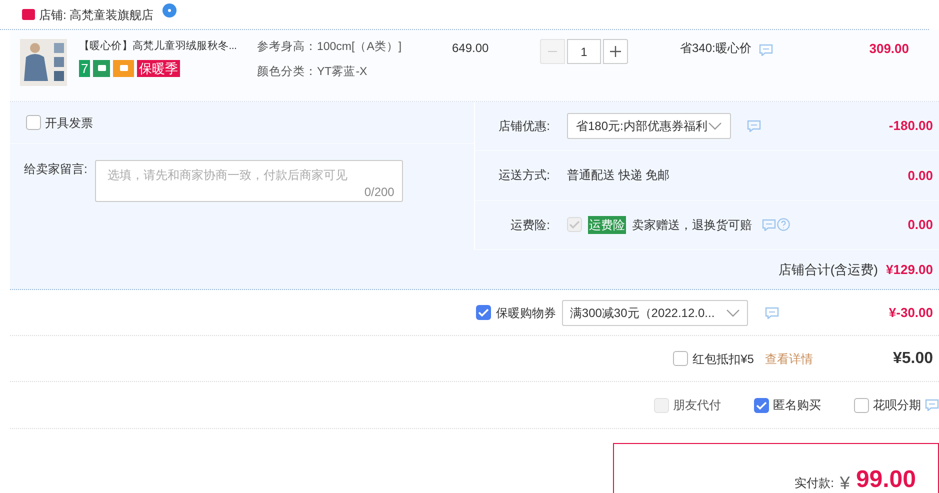 The width and height of the screenshot is (939, 493). I want to click on spec-text: 参考身高：100cm[（A类）], so click(330, 47).